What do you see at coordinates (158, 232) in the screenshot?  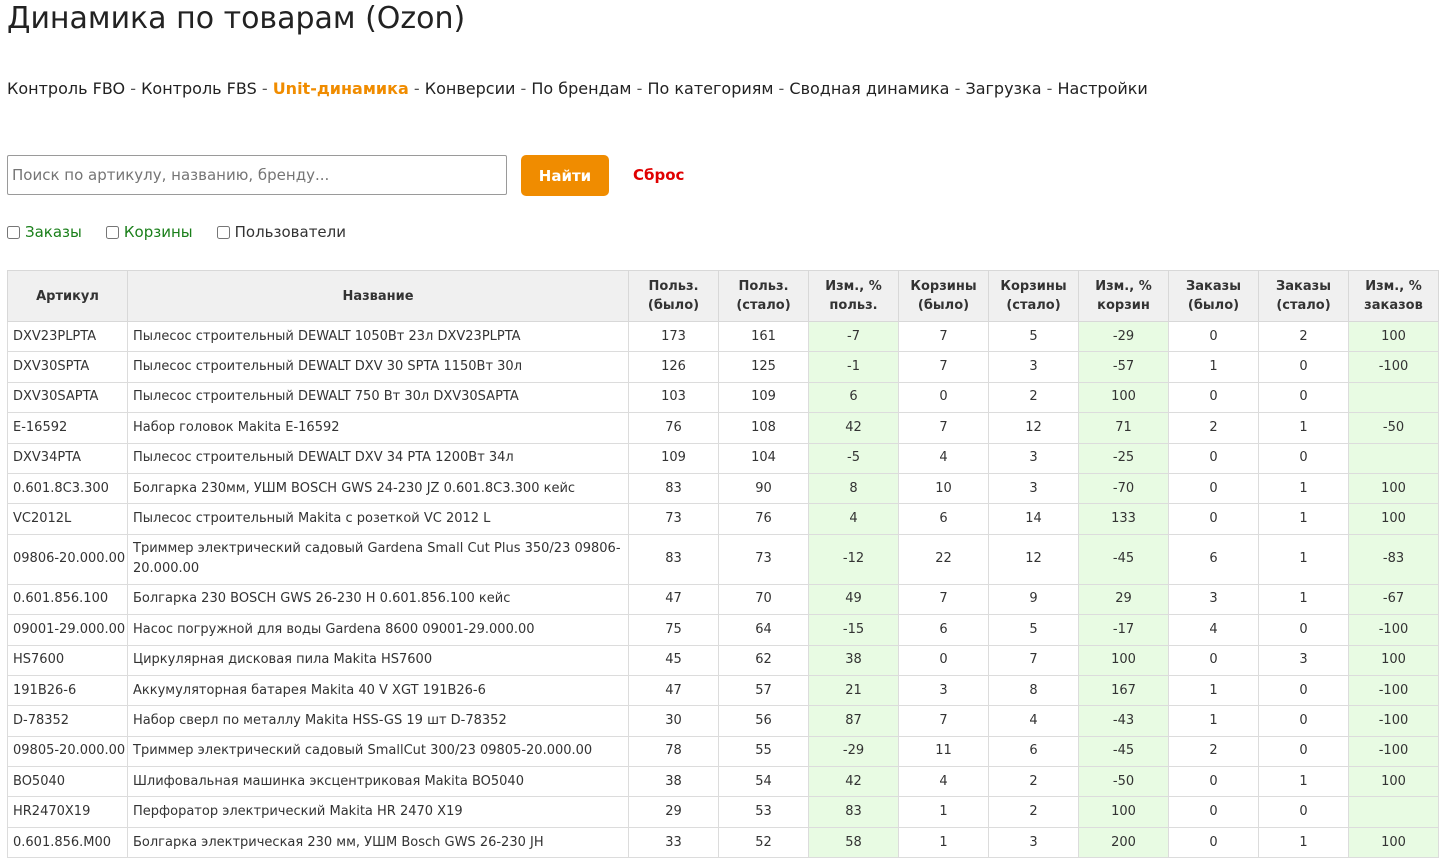 I see `filter-carts-label: Корзины` at bounding box center [158, 232].